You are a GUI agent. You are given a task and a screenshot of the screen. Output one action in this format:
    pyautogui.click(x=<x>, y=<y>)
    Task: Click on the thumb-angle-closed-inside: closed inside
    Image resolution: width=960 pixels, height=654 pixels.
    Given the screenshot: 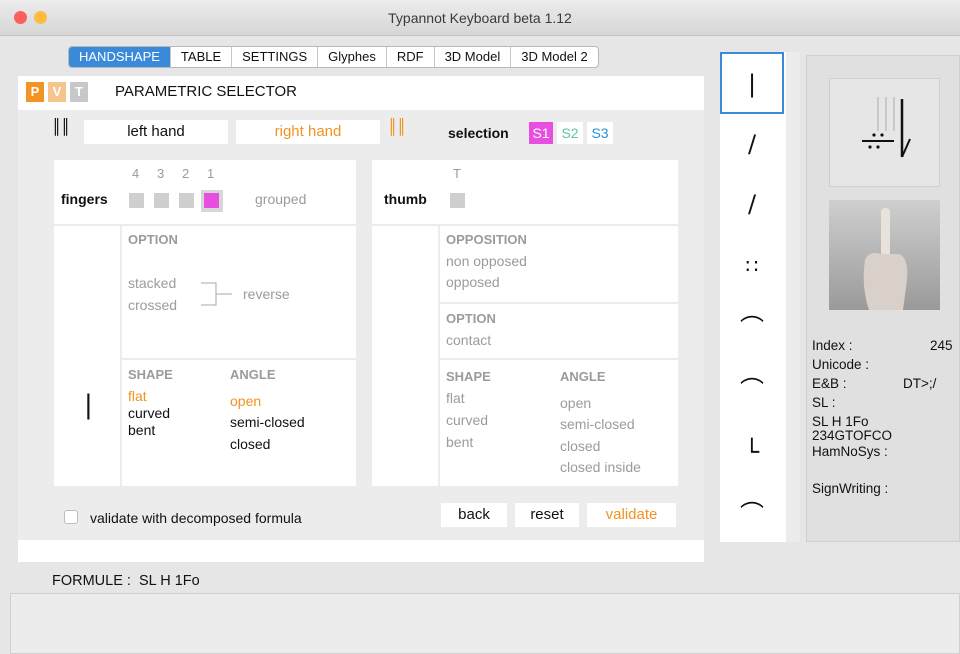 What is the action you would take?
    pyautogui.click(x=600, y=467)
    